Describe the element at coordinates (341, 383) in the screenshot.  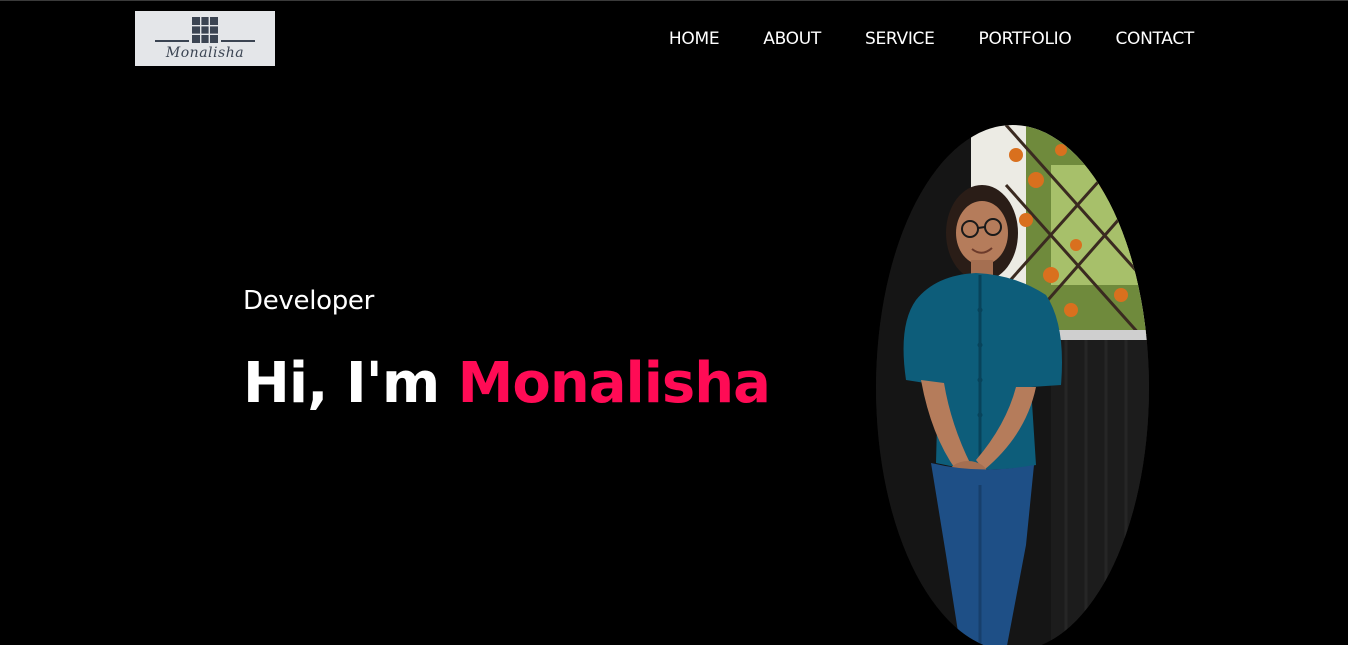
I see `hero-greeting: Hi, I'm` at that location.